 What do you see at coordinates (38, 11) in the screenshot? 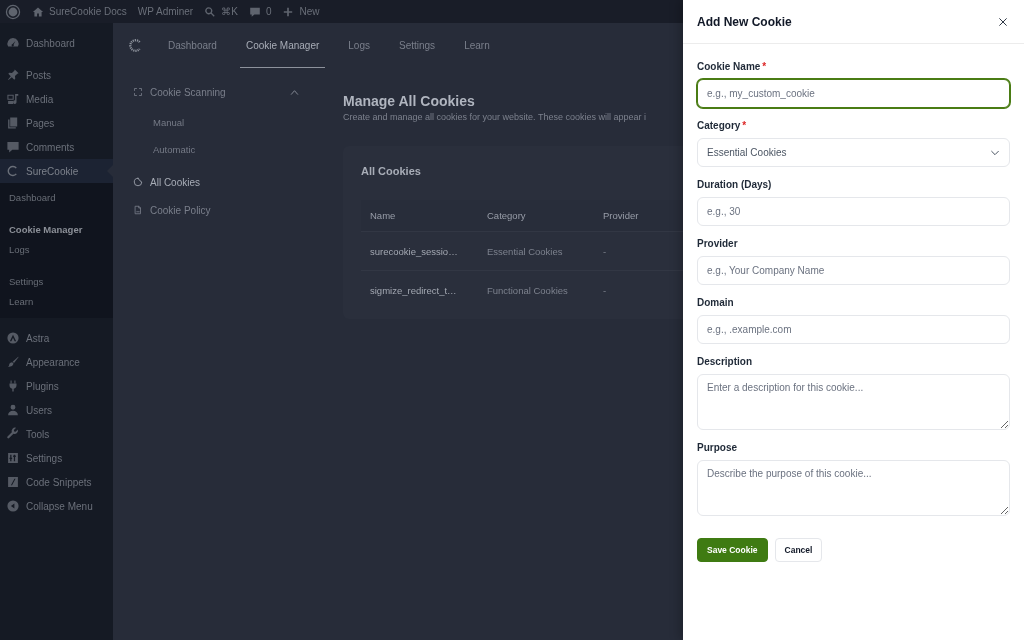
I see `home-icon` at bounding box center [38, 11].